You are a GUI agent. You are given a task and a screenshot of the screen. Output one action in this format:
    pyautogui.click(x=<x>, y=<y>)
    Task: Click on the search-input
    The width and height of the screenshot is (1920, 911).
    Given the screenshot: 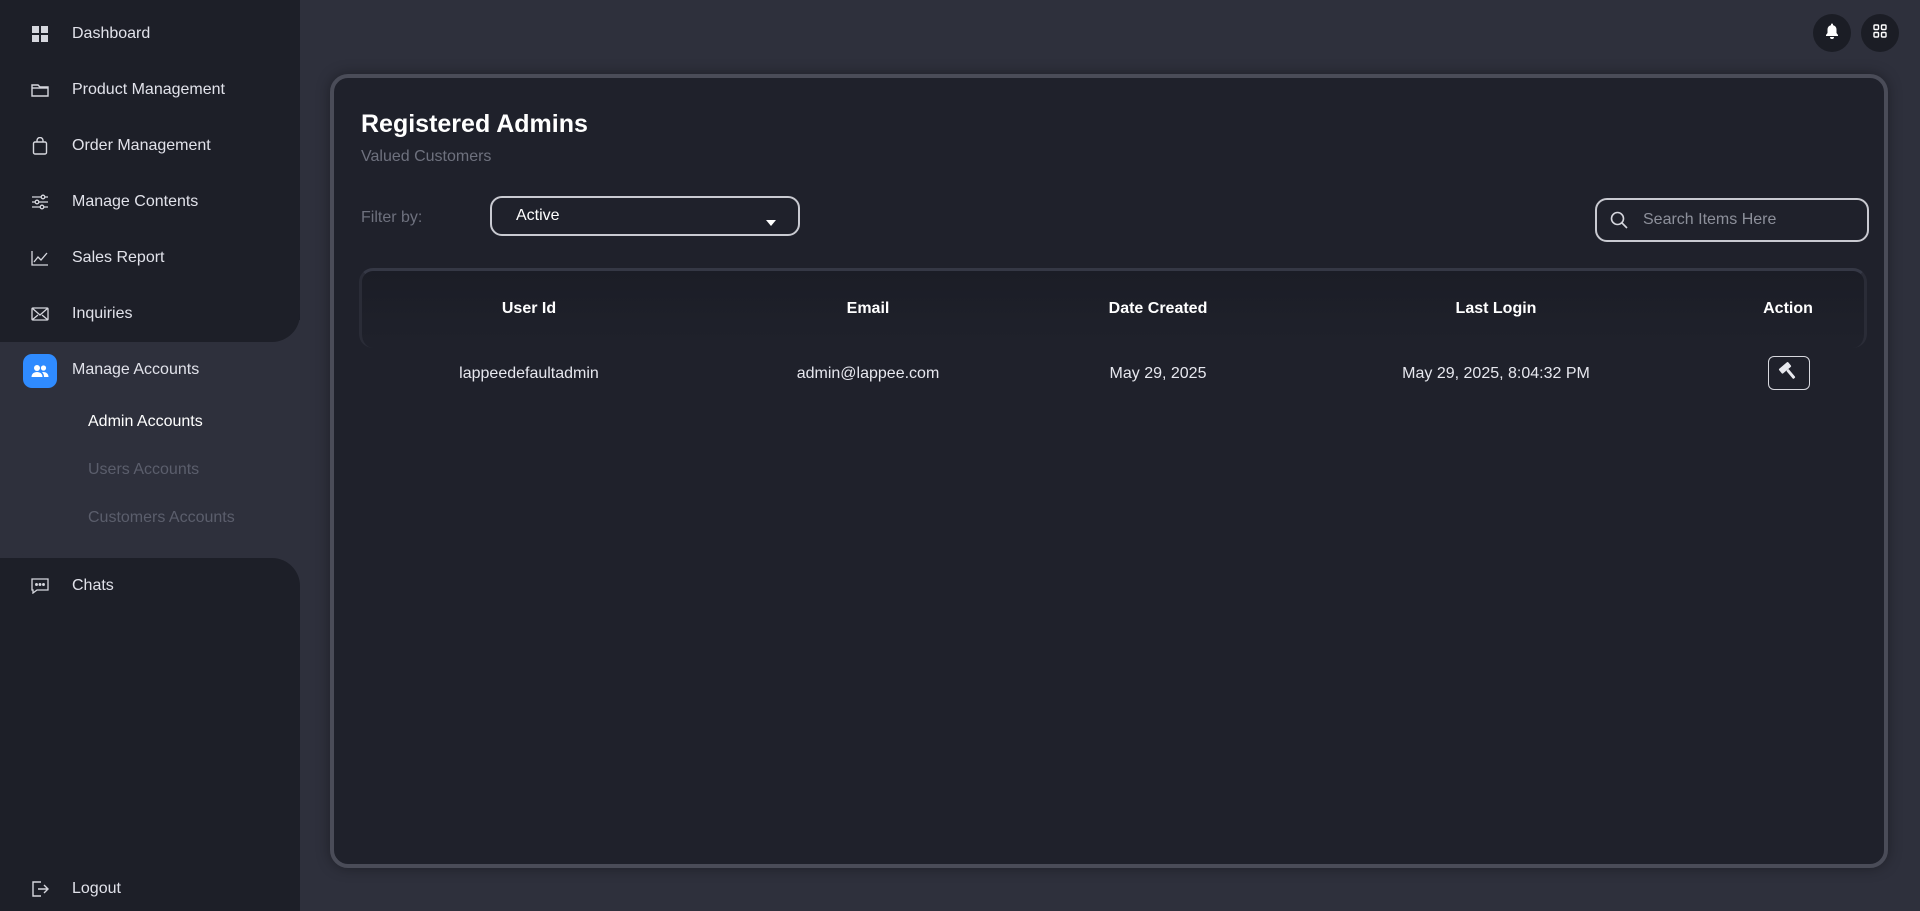 What is the action you would take?
    pyautogui.click(x=1753, y=220)
    